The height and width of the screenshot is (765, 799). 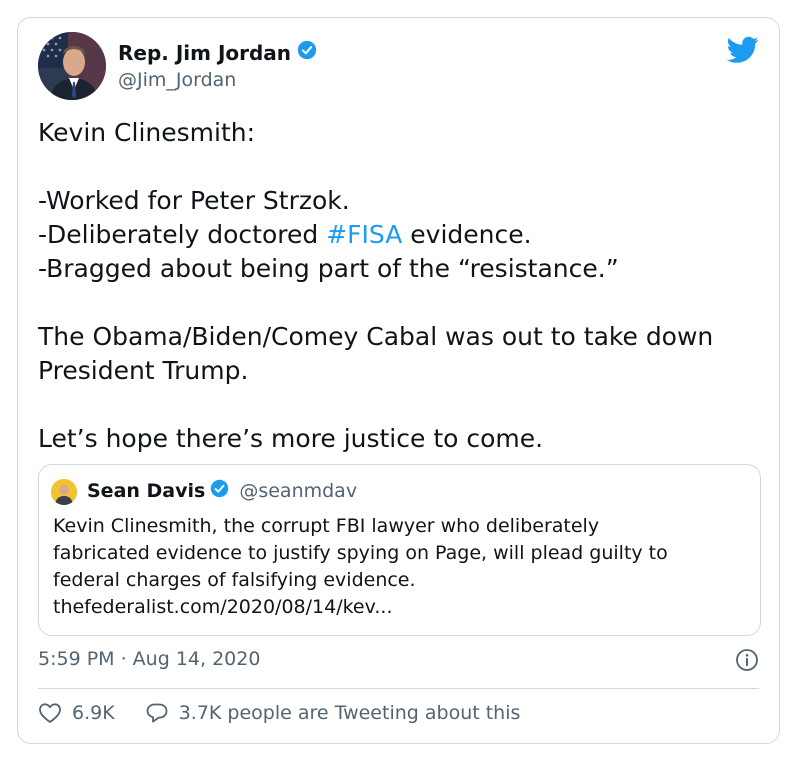 I want to click on author-name: Rep. Jim Jordan, so click(x=217, y=52).